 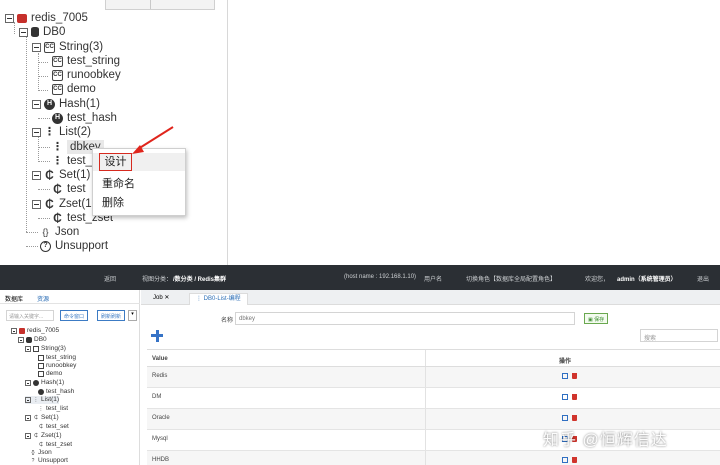 What do you see at coordinates (79, 161) in the screenshot?
I see `tree-label: test_` at bounding box center [79, 161].